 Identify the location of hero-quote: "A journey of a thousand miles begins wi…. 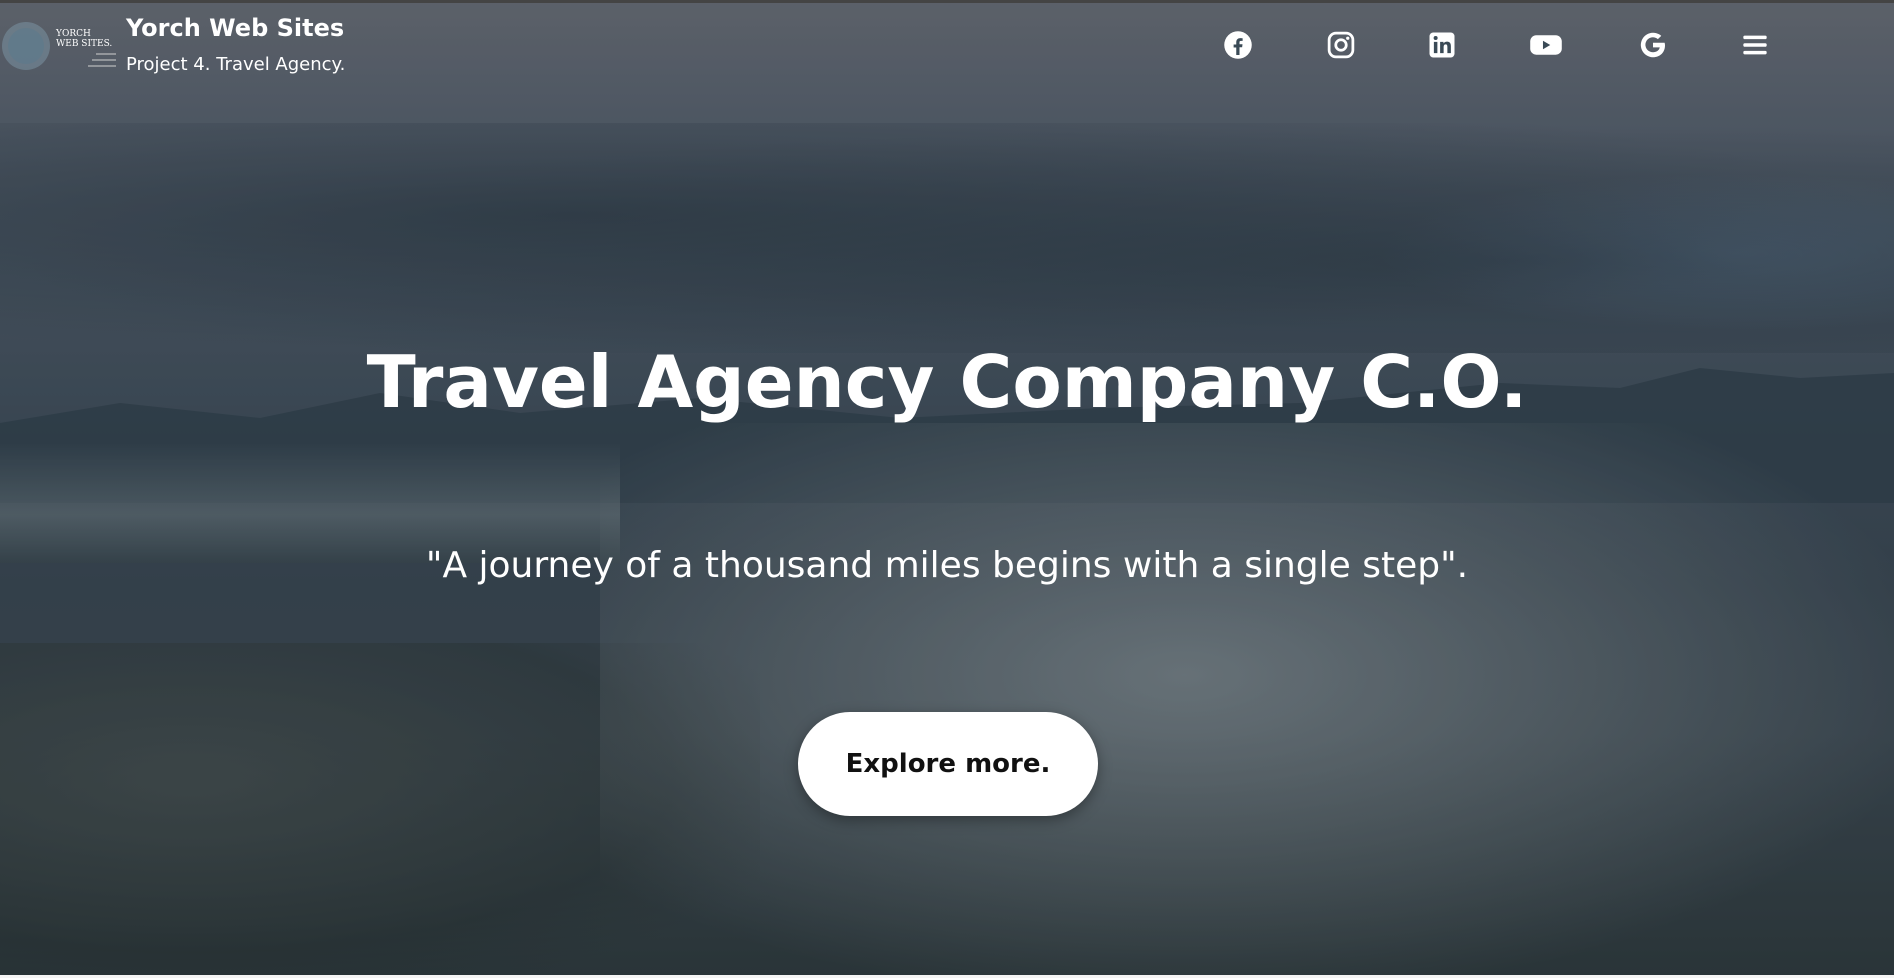
(947, 565).